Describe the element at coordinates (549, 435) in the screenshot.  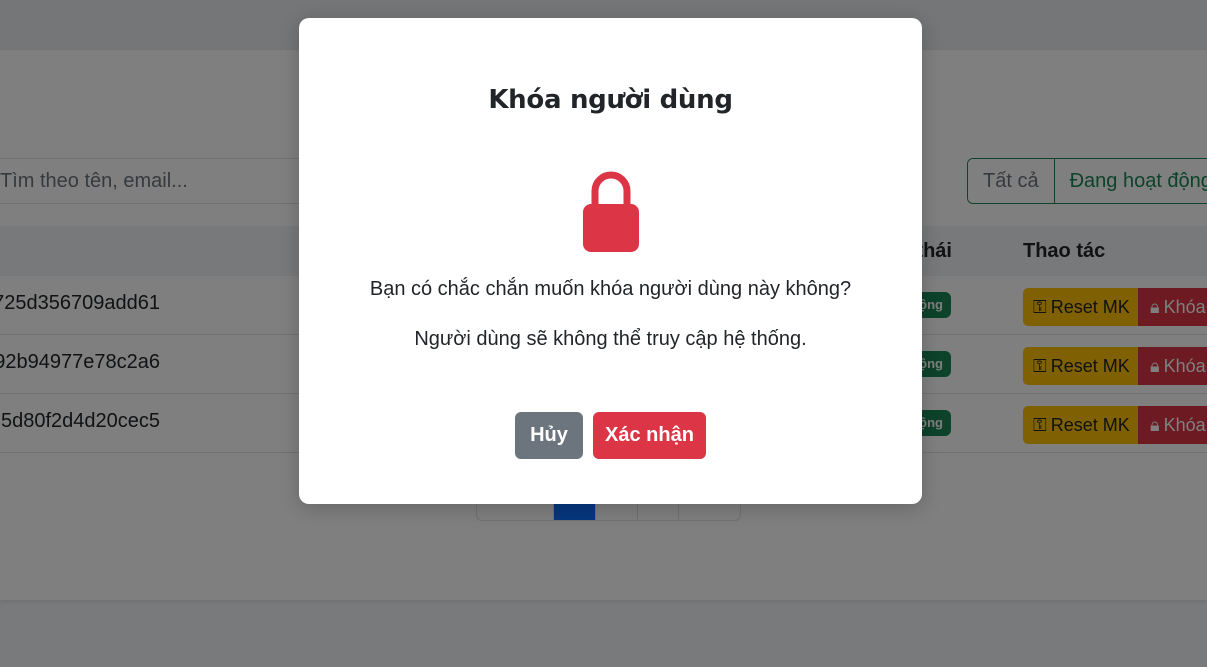
I see `cancel-button: Hủy` at that location.